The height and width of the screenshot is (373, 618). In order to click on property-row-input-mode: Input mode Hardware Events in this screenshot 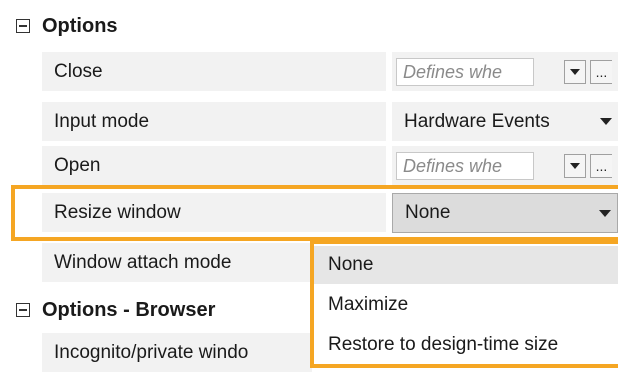, I will do `click(309, 122)`.